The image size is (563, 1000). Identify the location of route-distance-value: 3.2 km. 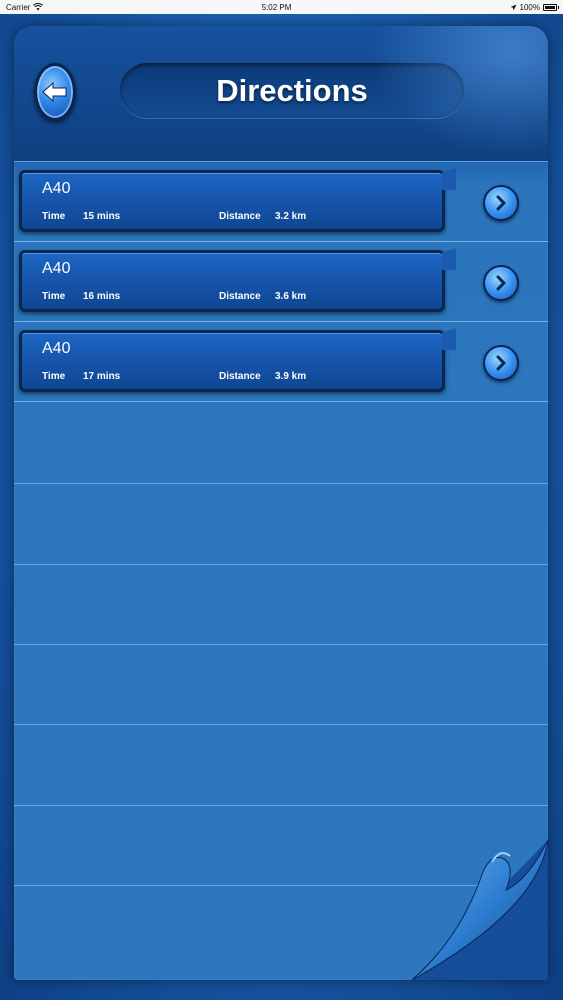
(291, 216).